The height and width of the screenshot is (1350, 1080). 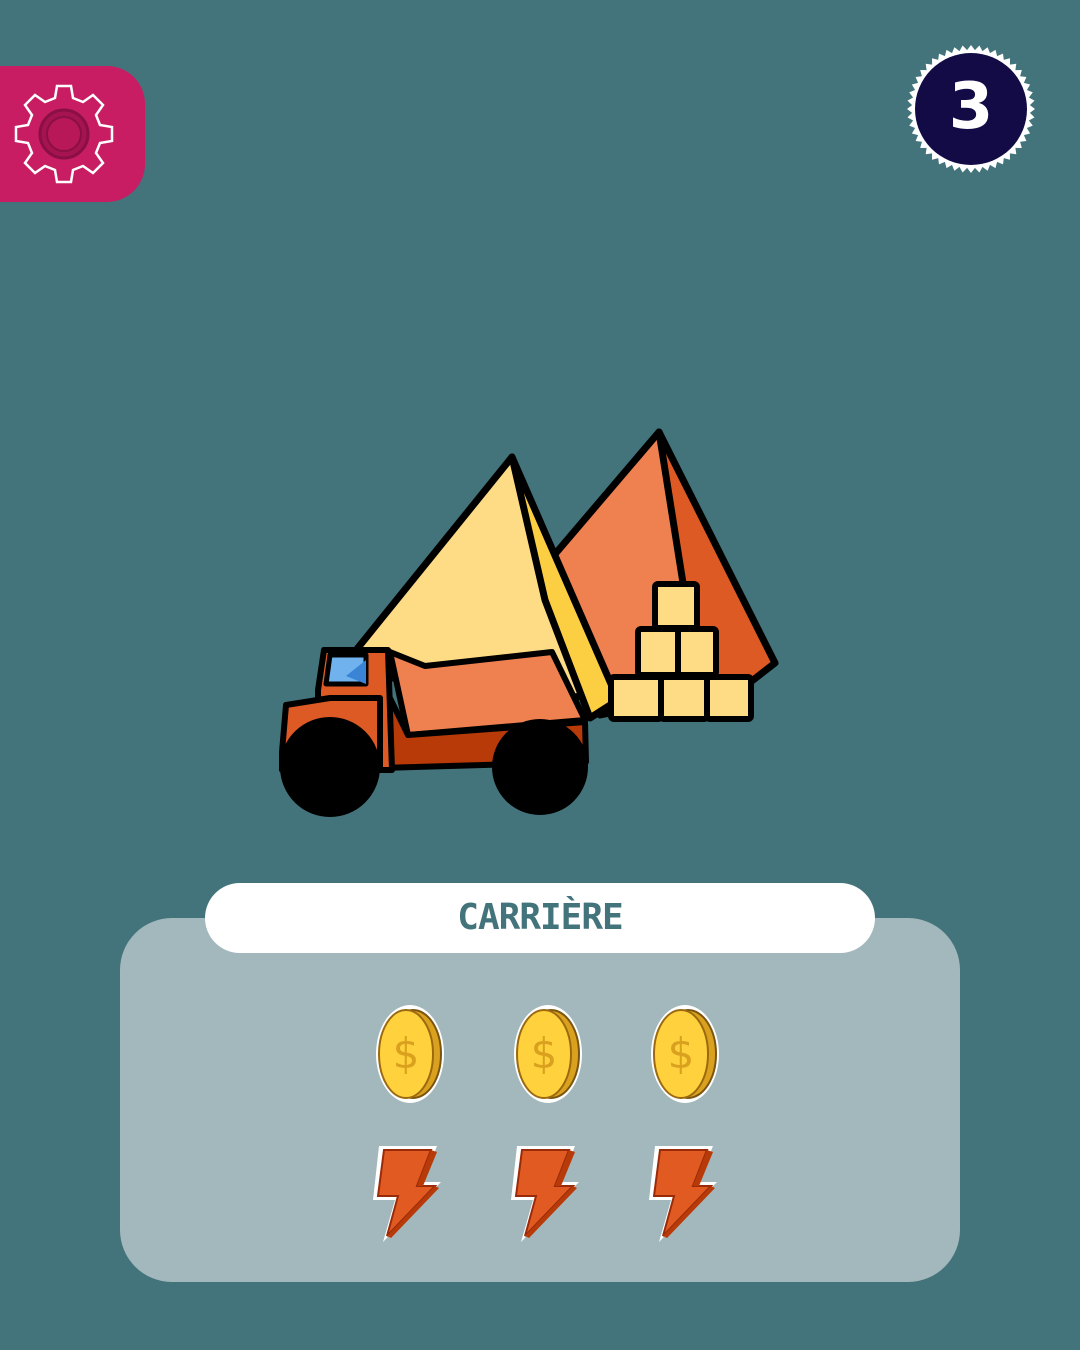 I want to click on card-title: CARRIÈRE, so click(x=540, y=918).